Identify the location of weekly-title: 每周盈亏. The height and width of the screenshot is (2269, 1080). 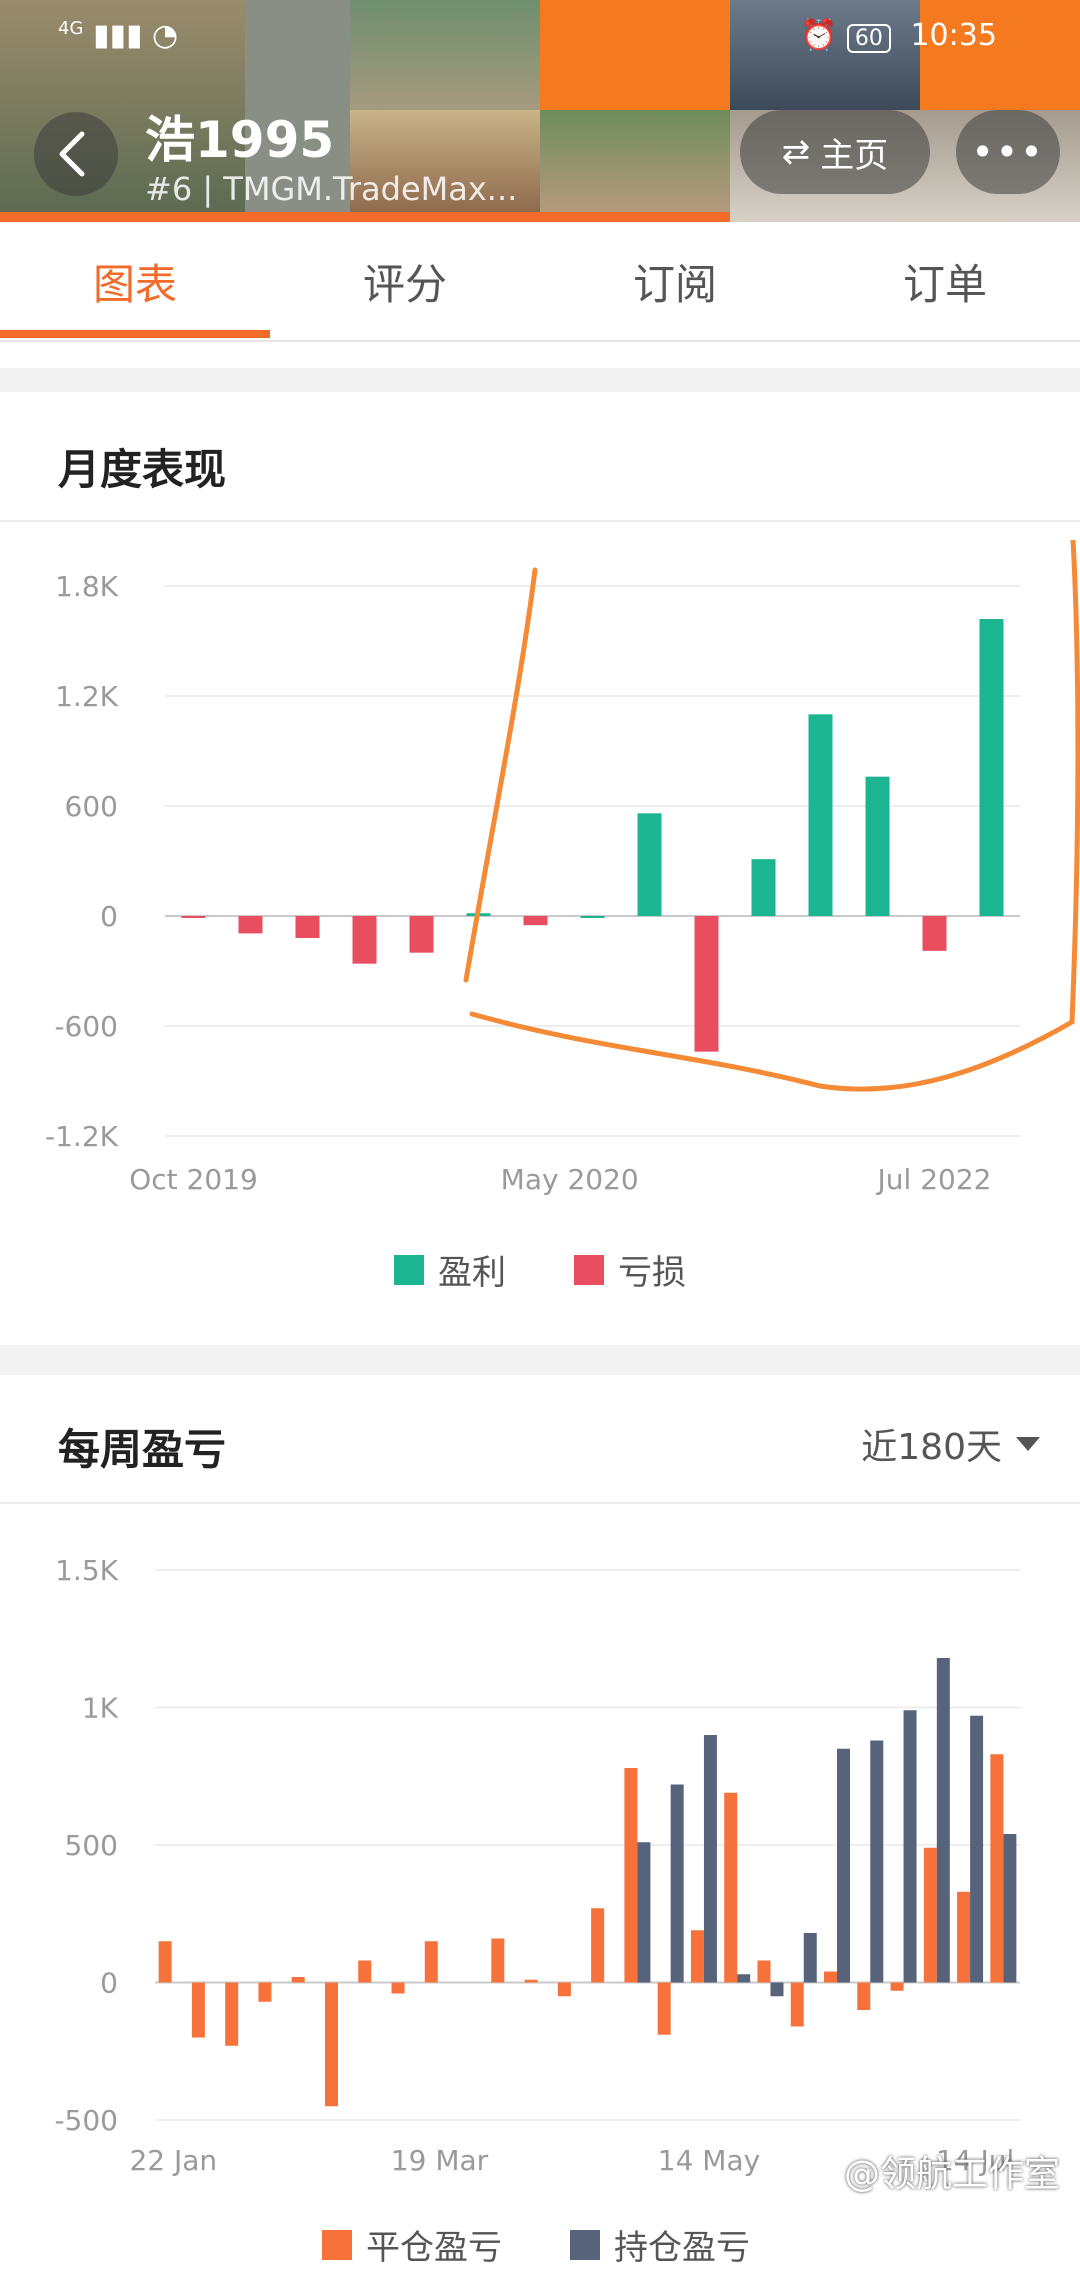
(142, 1449).